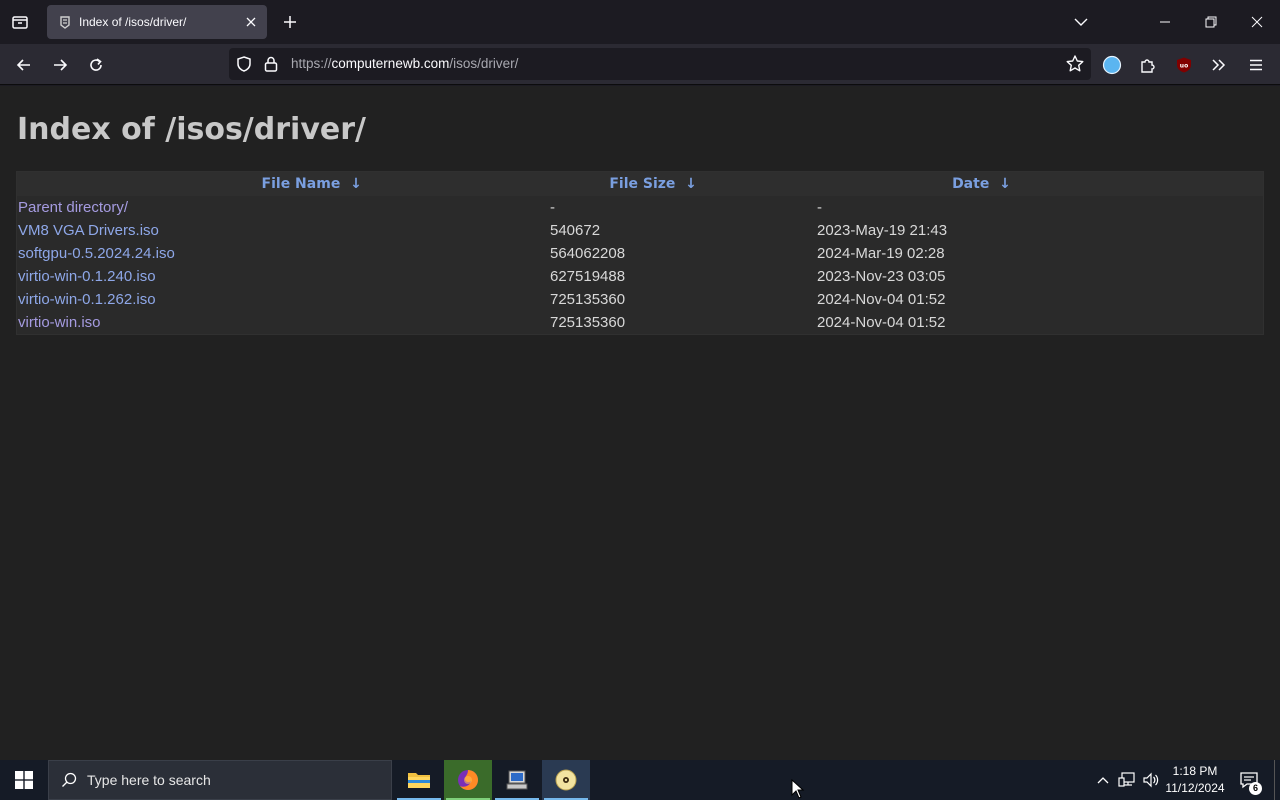  What do you see at coordinates (69, 779) in the screenshot?
I see `search-icon` at bounding box center [69, 779].